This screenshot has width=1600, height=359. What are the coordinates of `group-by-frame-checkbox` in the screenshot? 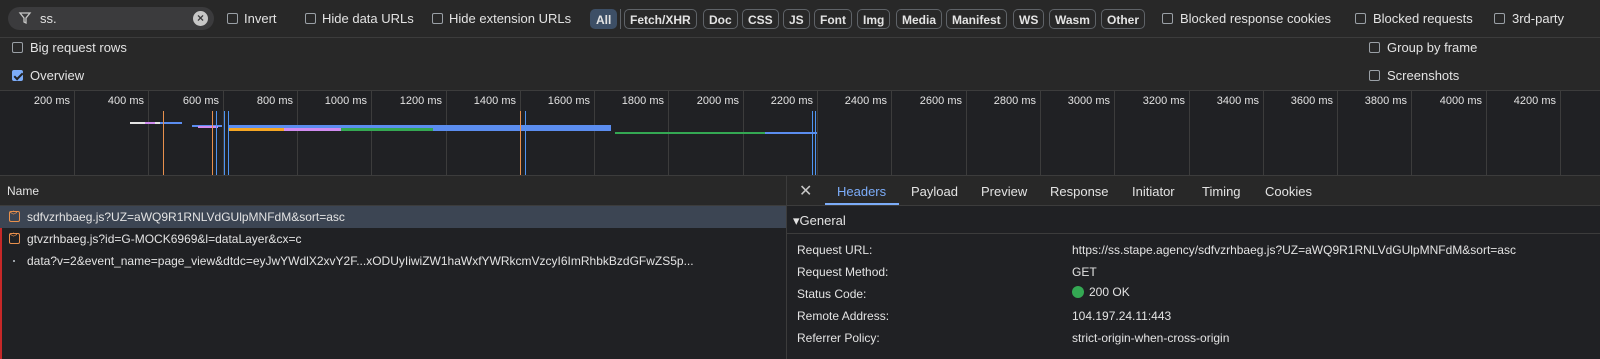 It's located at (1374, 47).